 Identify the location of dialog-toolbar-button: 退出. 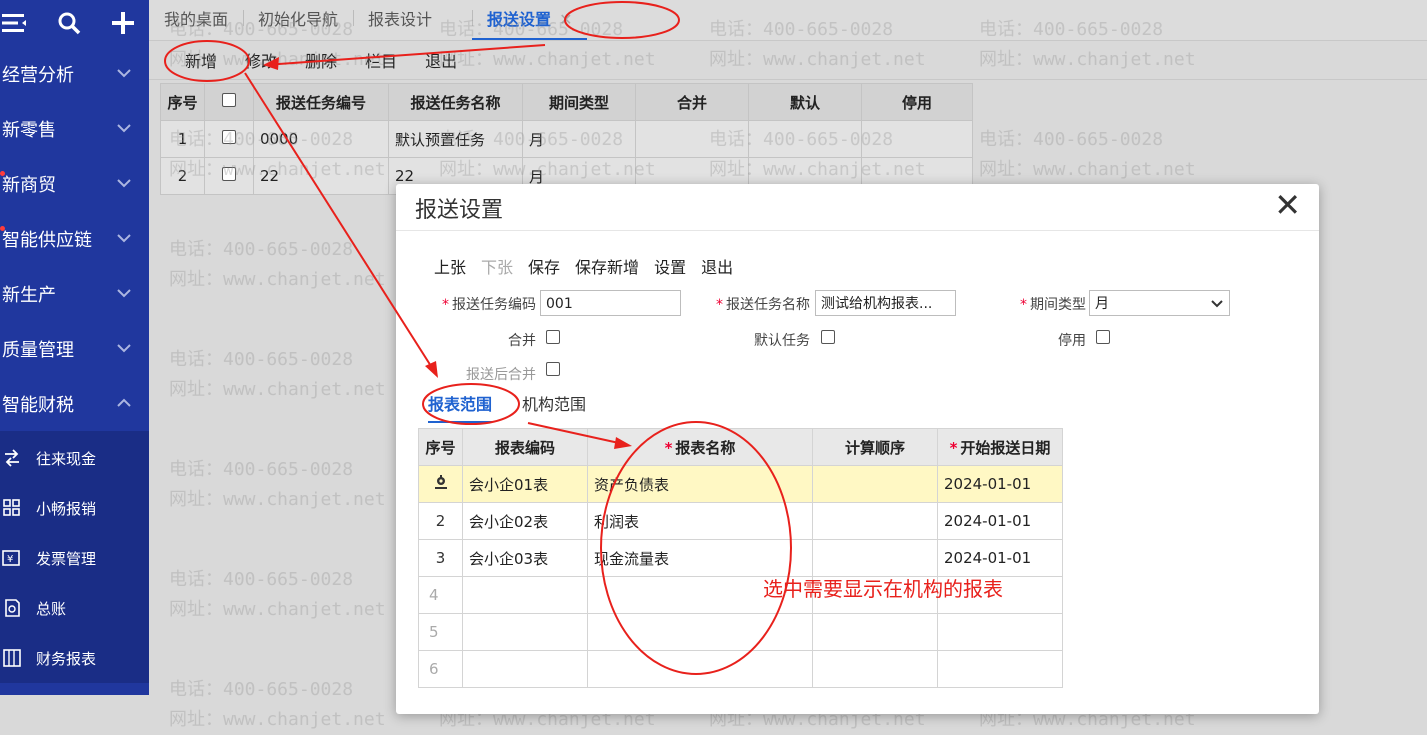
(717, 266).